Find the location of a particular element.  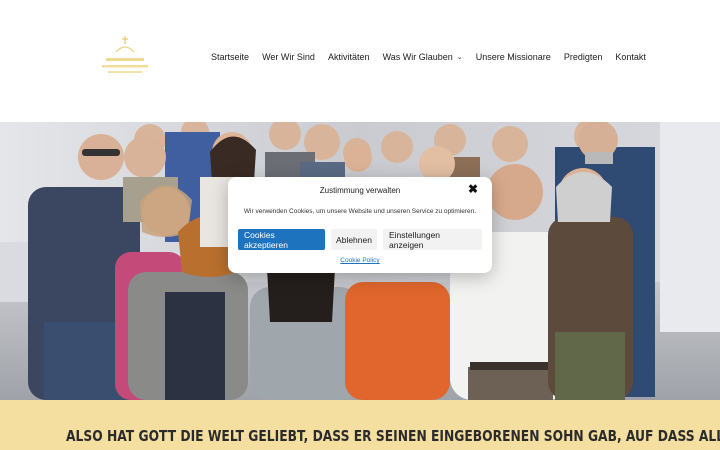

nav-item-label: Predigten is located at coordinates (583, 57).